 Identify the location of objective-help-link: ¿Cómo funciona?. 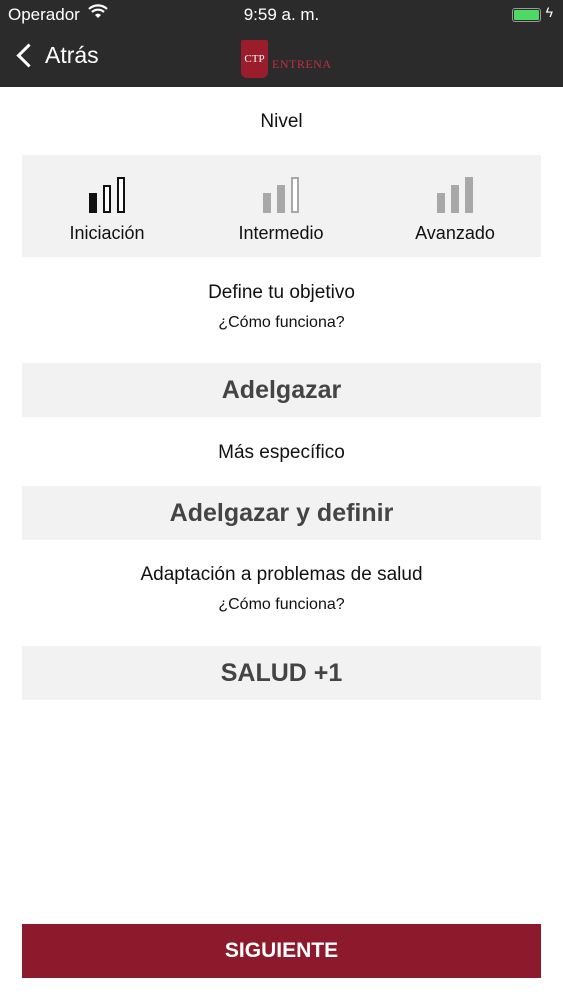
(281, 323).